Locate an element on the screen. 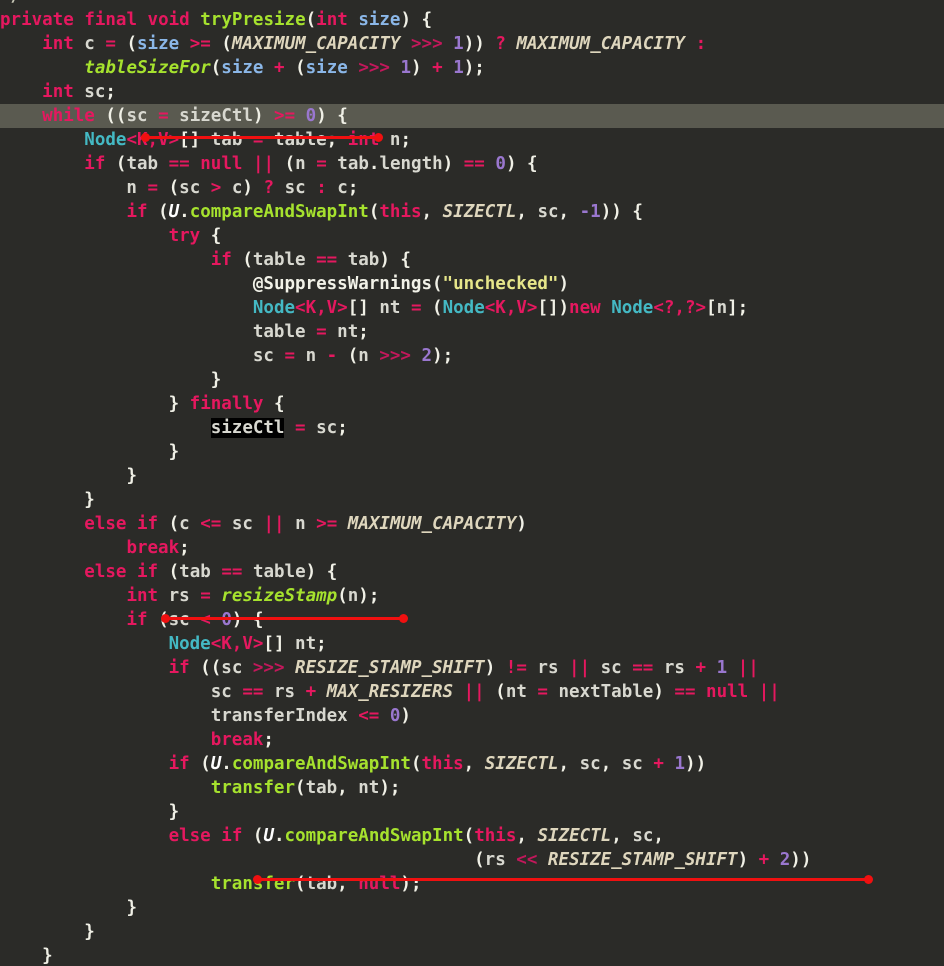 The image size is (944, 966). code-line: Node<K,V>[] nt; is located at coordinates (472, 644).